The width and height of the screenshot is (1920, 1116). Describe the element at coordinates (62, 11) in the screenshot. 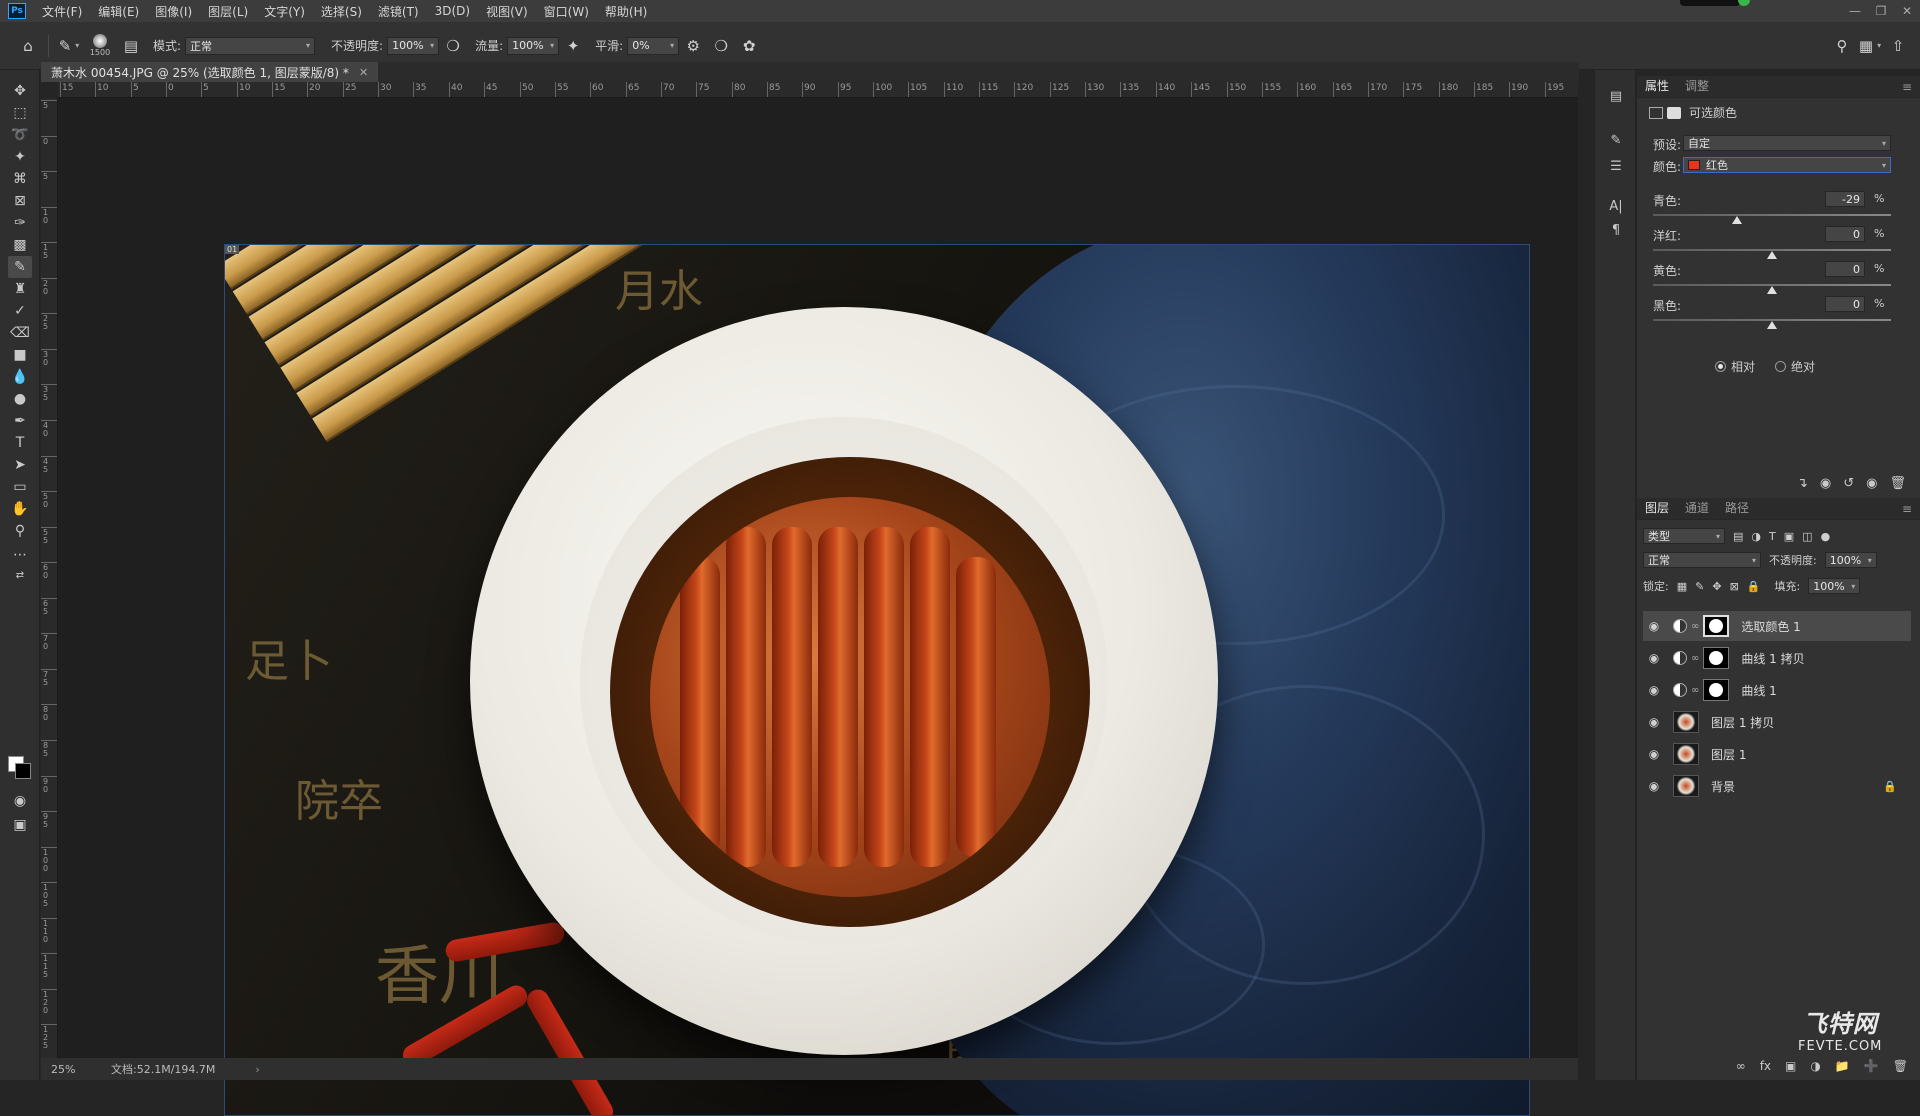

I see `menu-file: 文件(F)` at that location.